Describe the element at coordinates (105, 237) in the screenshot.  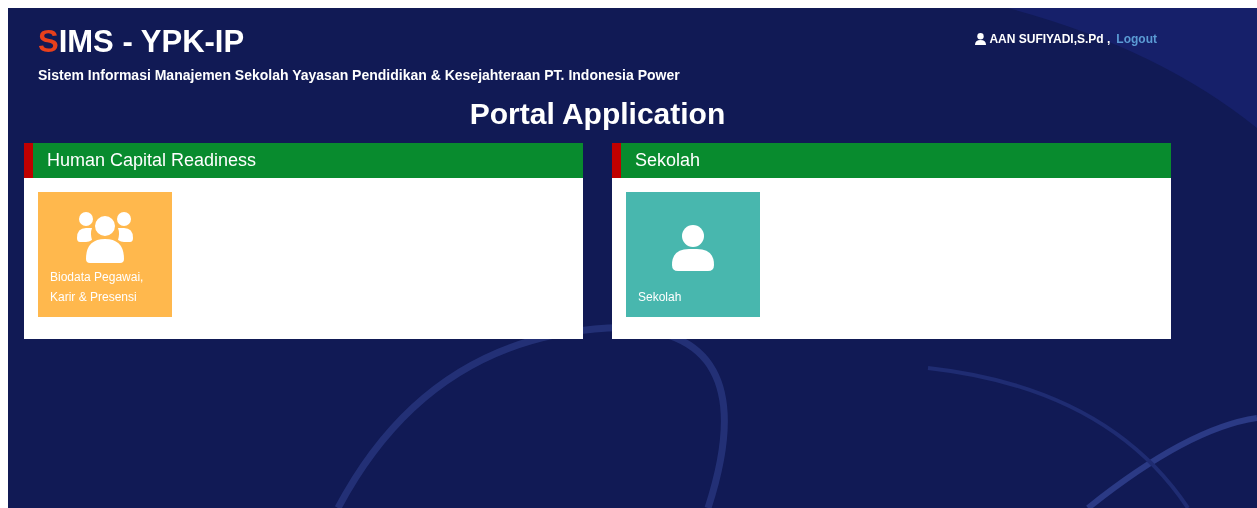
I see `people-icon` at that location.